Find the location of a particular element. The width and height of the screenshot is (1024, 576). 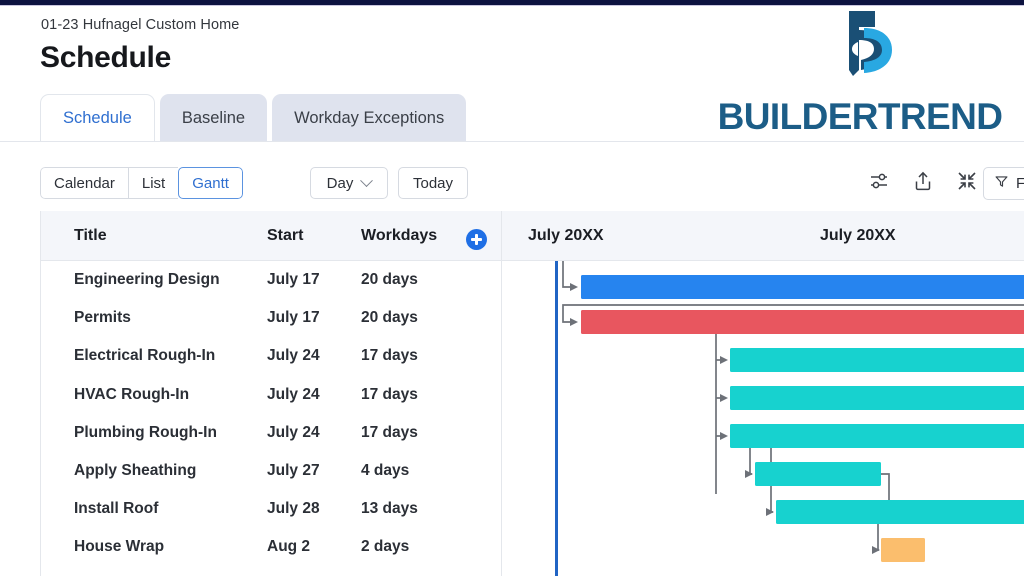

tab-baseline: Baseline is located at coordinates (213, 118).